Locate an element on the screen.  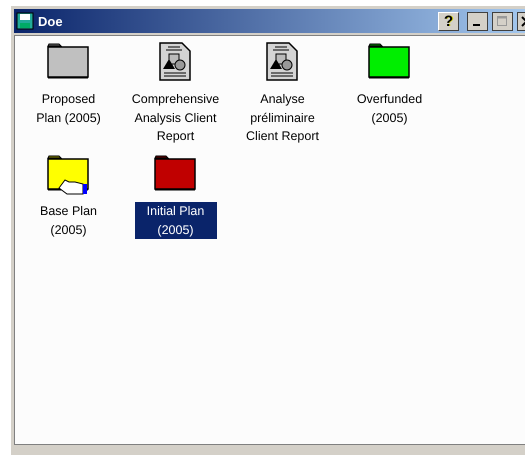
folder-icon is located at coordinates (68, 175).